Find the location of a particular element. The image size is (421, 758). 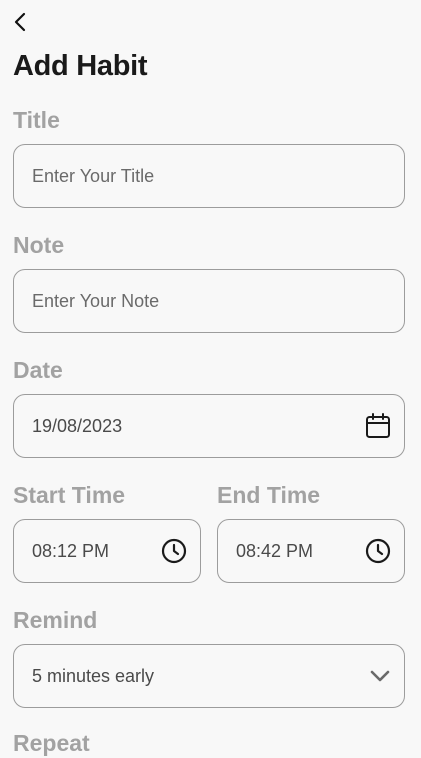

start-time-value: 08:12 PM is located at coordinates (71, 550).